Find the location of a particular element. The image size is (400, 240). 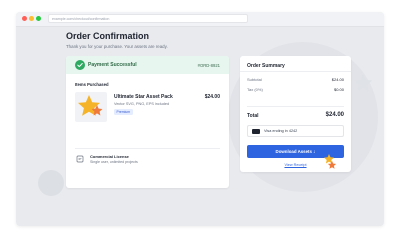

subtotal-label: Subtotal is located at coordinates (254, 79).